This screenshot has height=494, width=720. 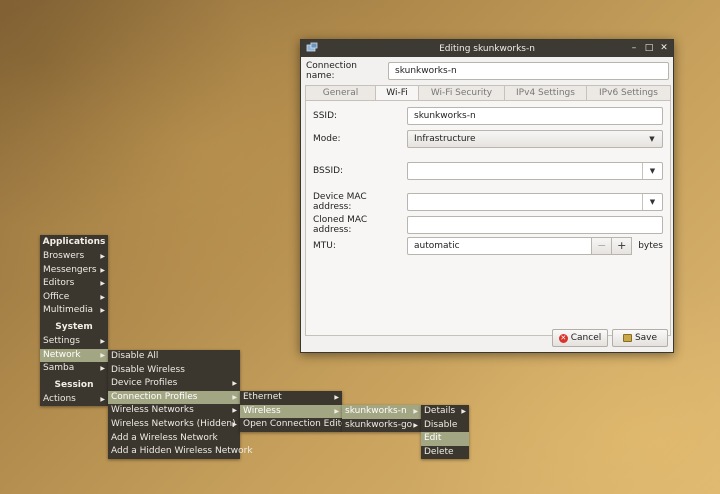 What do you see at coordinates (381, 412) in the screenshot?
I see `menu-item-skunkworks-n: skunkworks-n ▶` at bounding box center [381, 412].